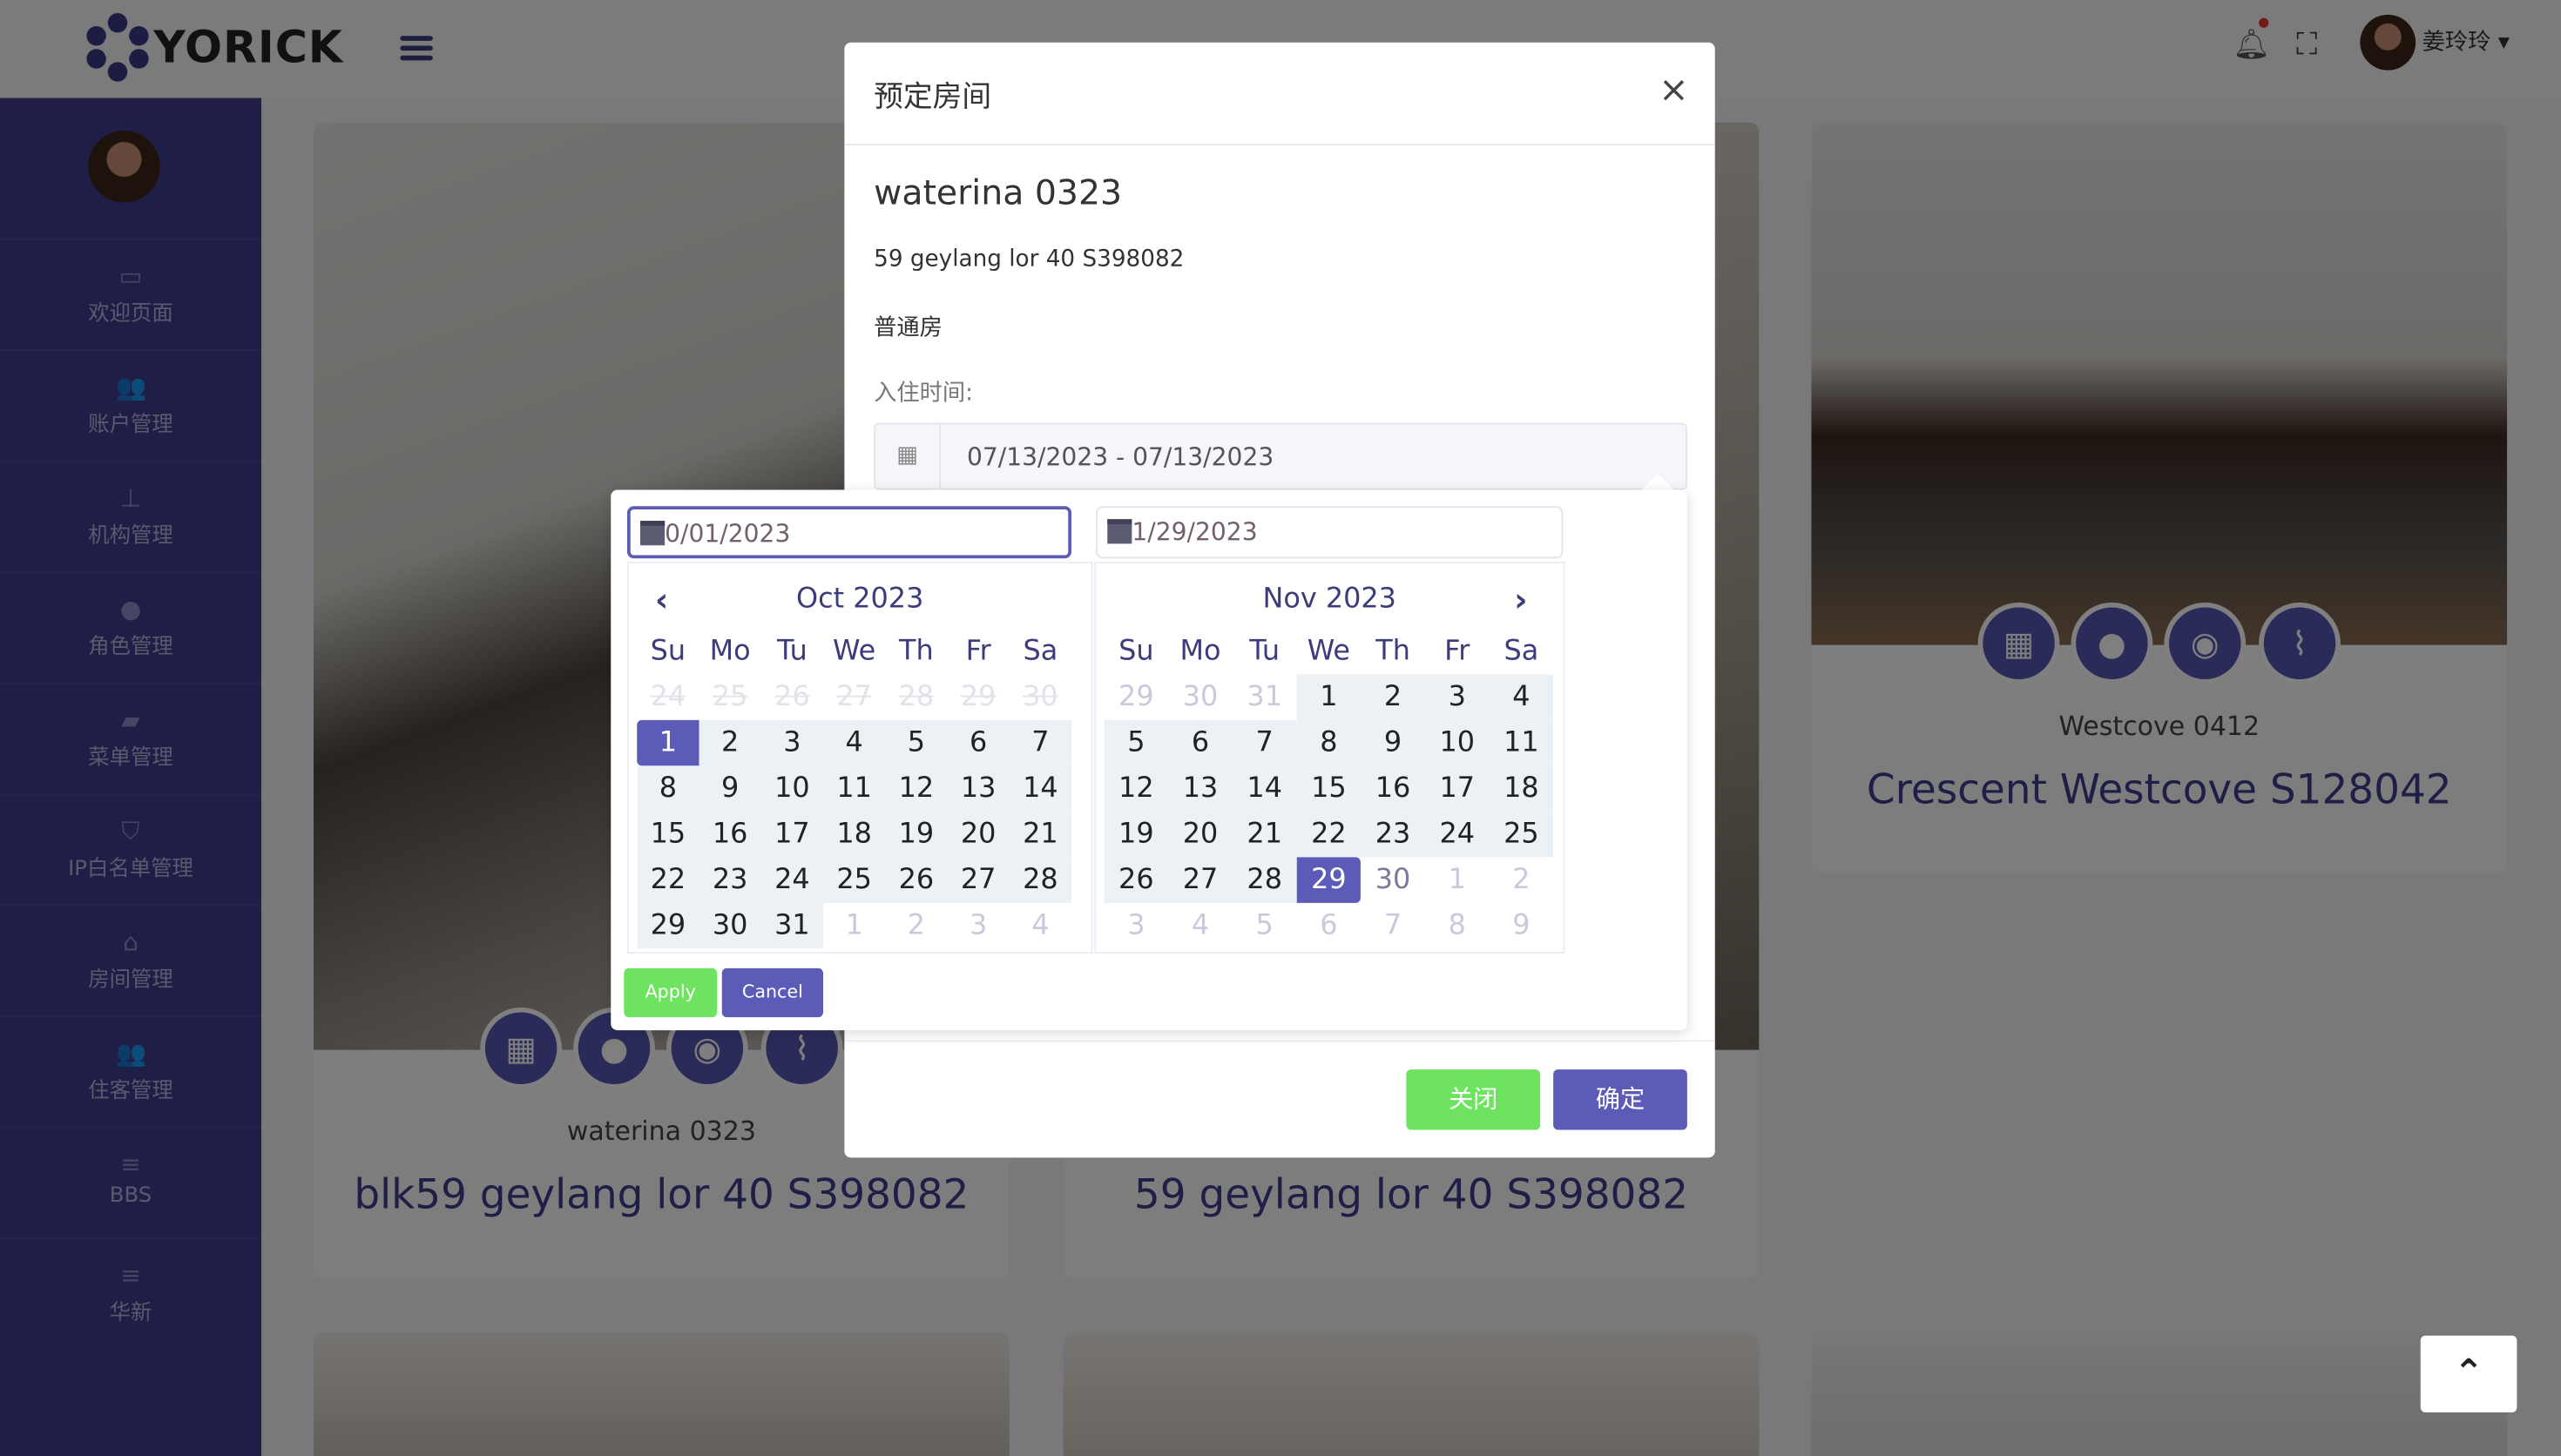  I want to click on modal-footer, so click(1279, 1041).